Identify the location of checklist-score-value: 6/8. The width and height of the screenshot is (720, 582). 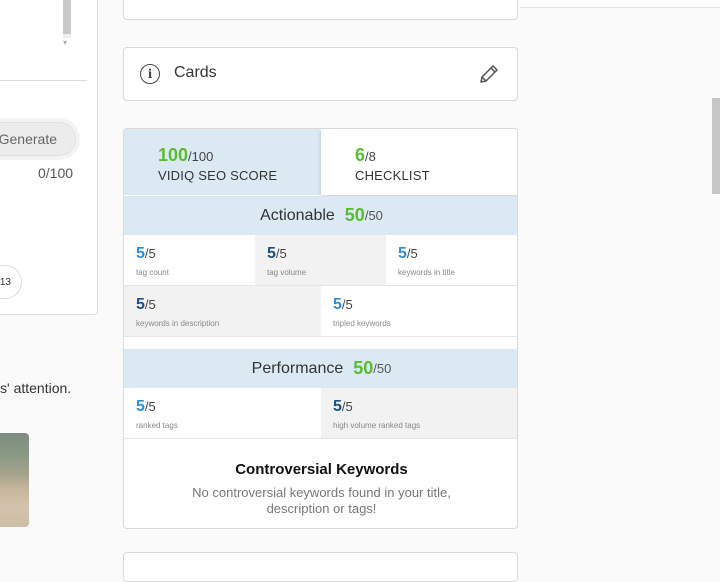
(365, 155).